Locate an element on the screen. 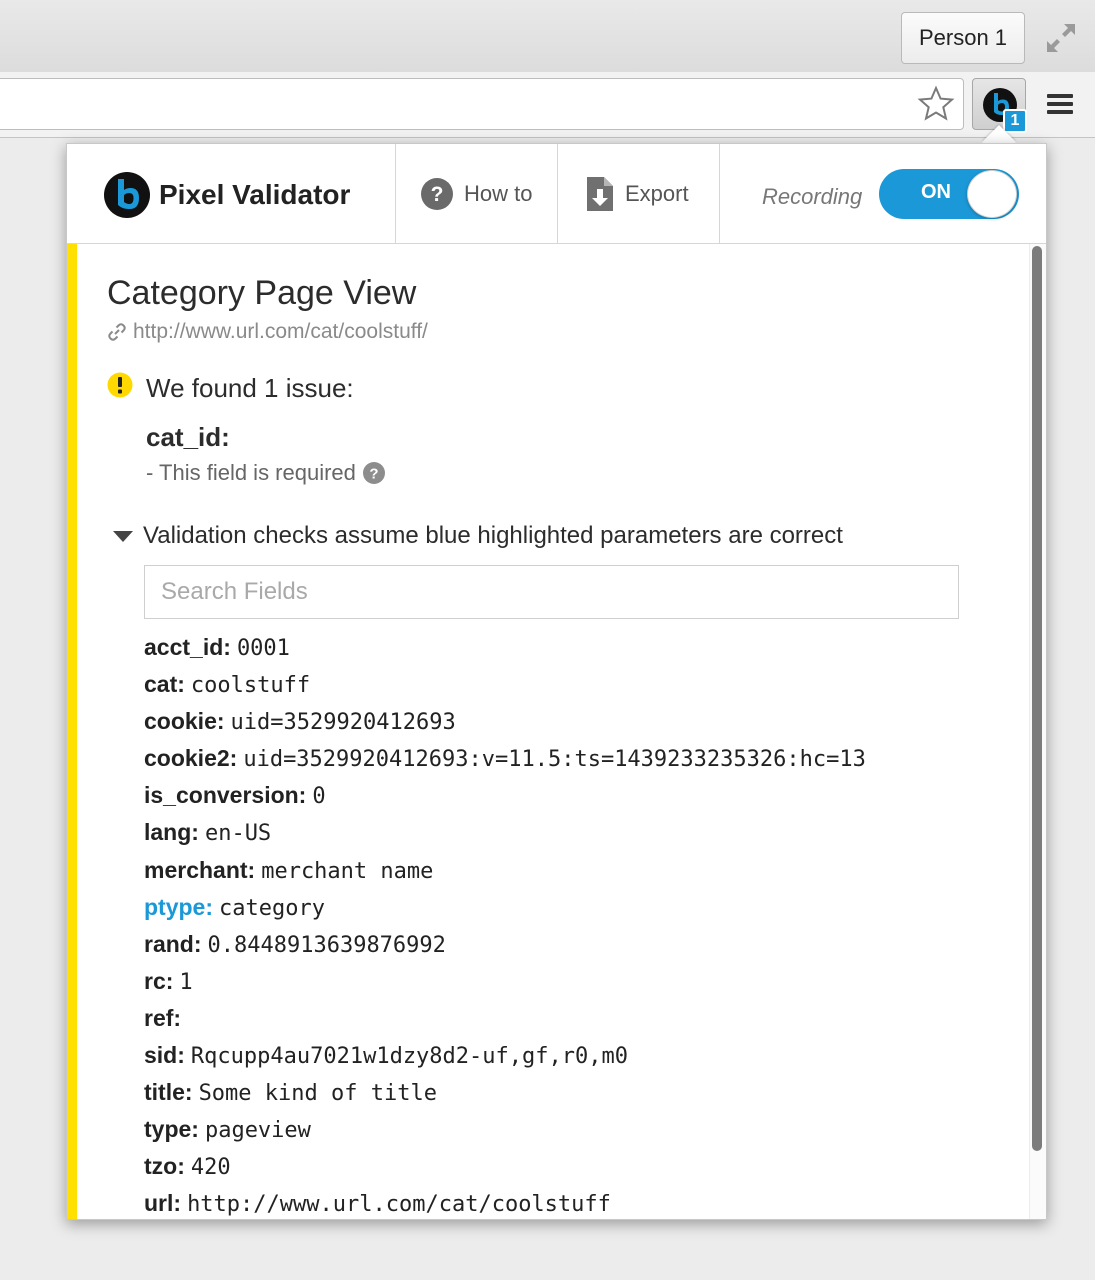  event-url-row: http://www.url.com/cat/coolstuff/ is located at coordinates (267, 332).